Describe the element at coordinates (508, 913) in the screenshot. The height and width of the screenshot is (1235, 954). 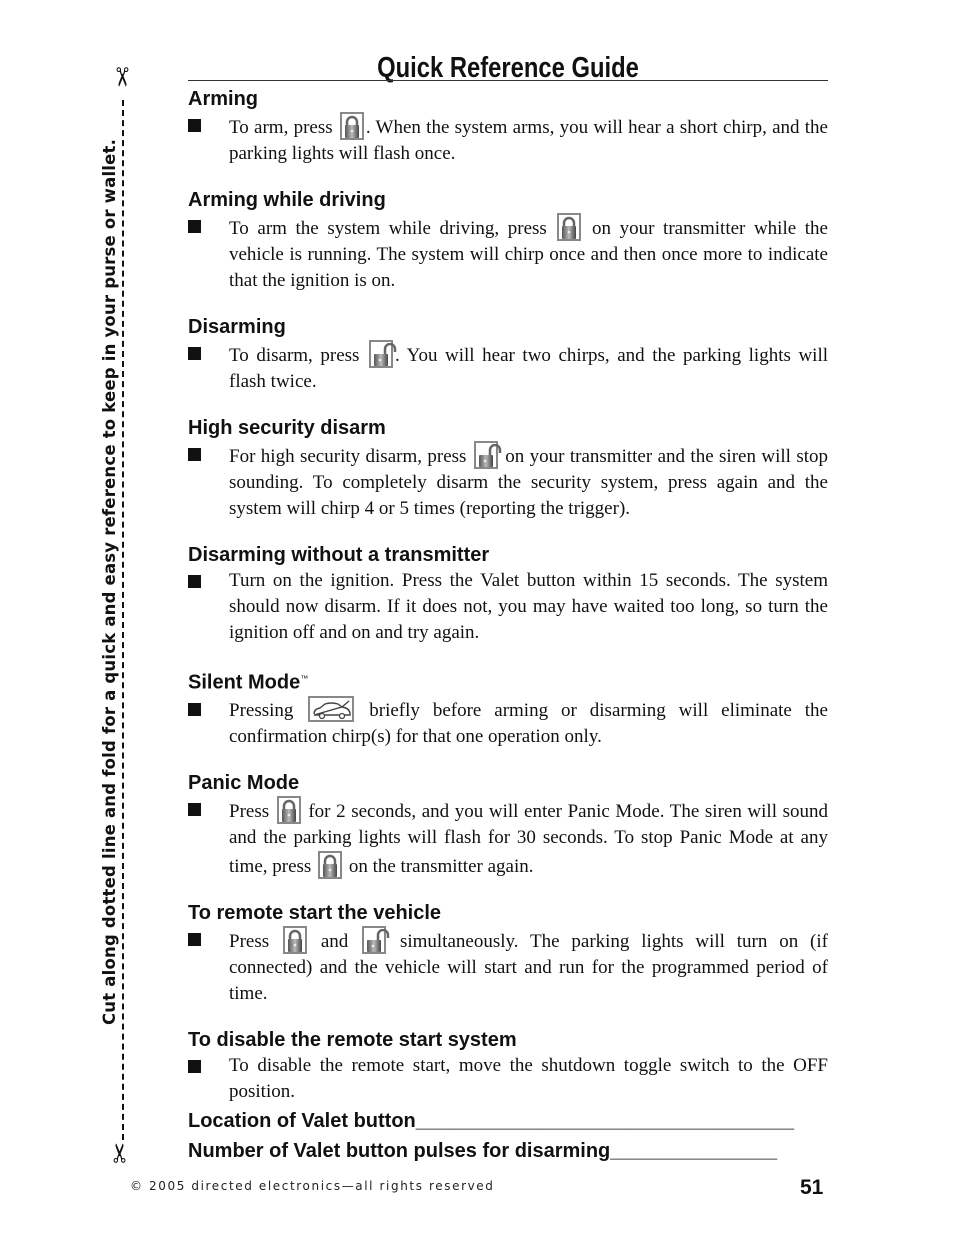
I see `section-heading: To remote start the vehicle` at that location.